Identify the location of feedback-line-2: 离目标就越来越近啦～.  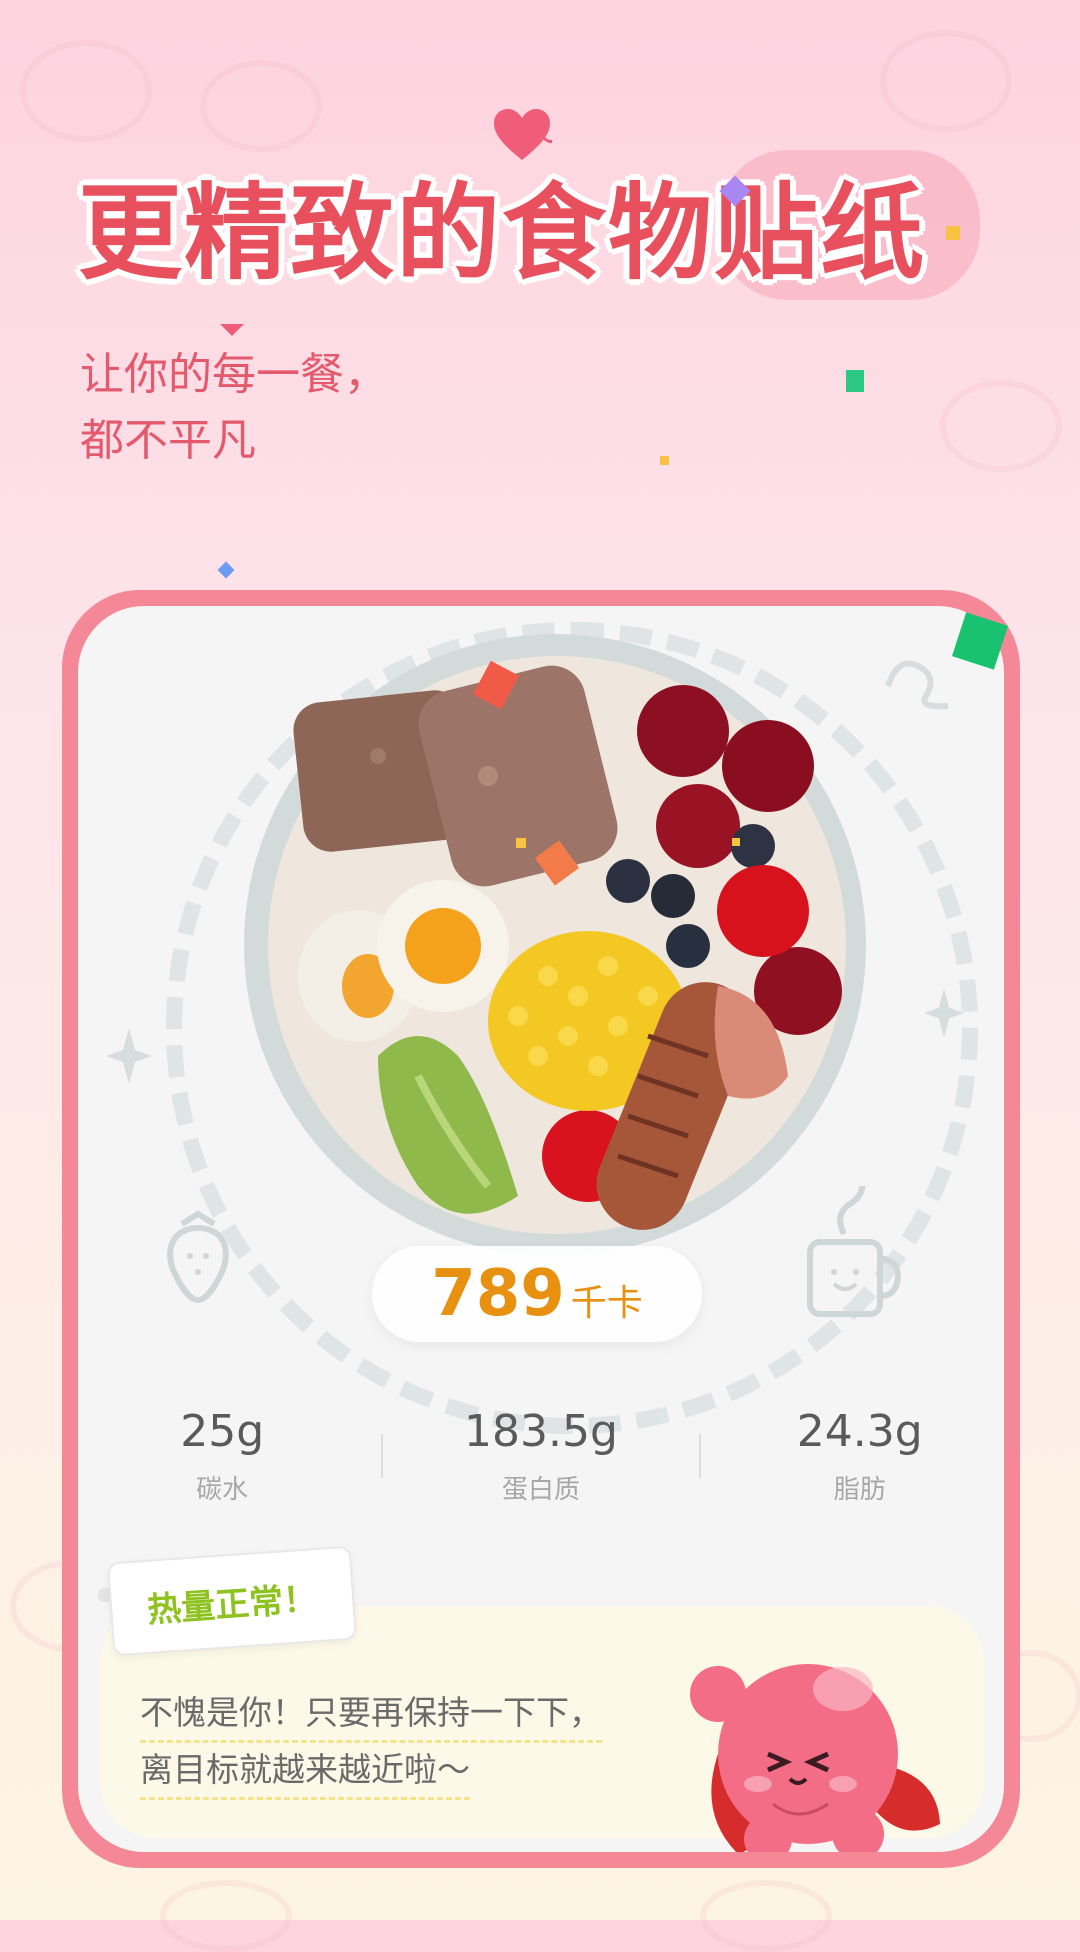
(305, 1771).